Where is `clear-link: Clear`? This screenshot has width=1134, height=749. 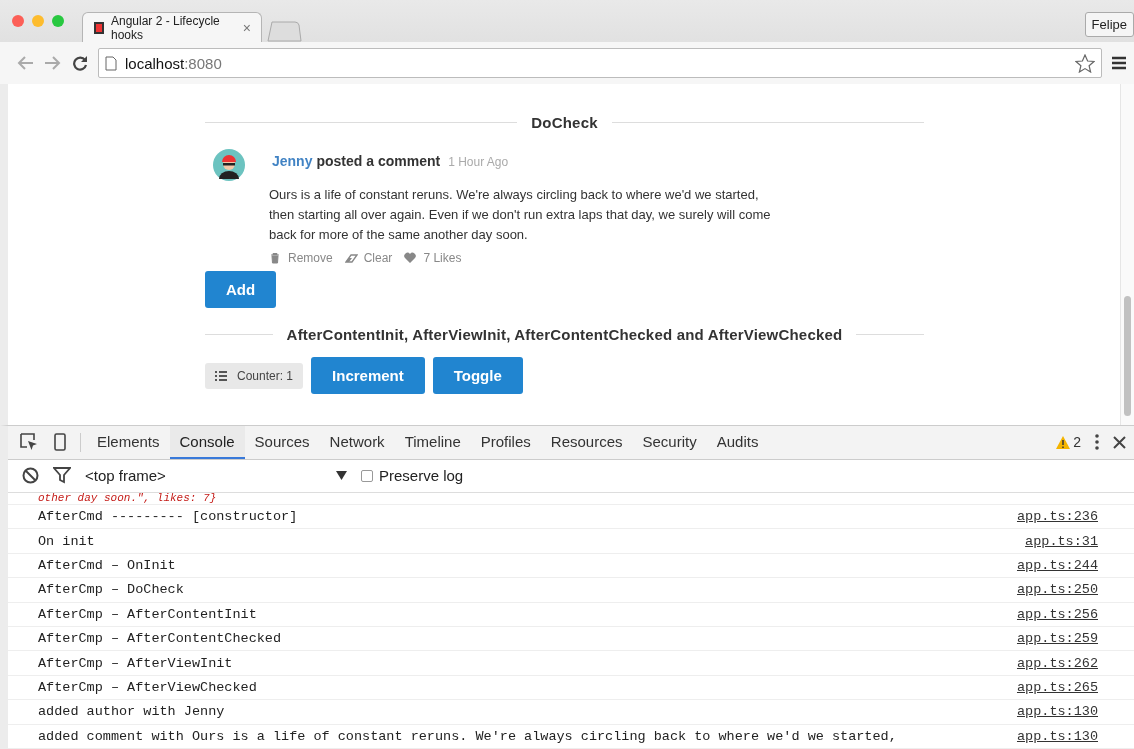
clear-link: Clear is located at coordinates (368, 258).